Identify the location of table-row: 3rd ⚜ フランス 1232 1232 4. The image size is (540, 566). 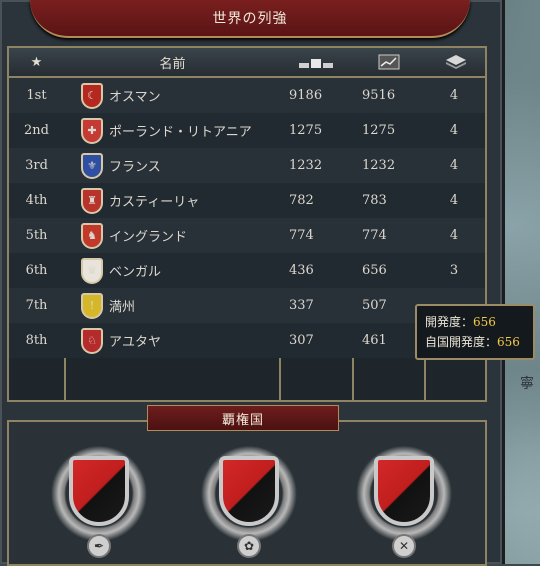
(247, 165).